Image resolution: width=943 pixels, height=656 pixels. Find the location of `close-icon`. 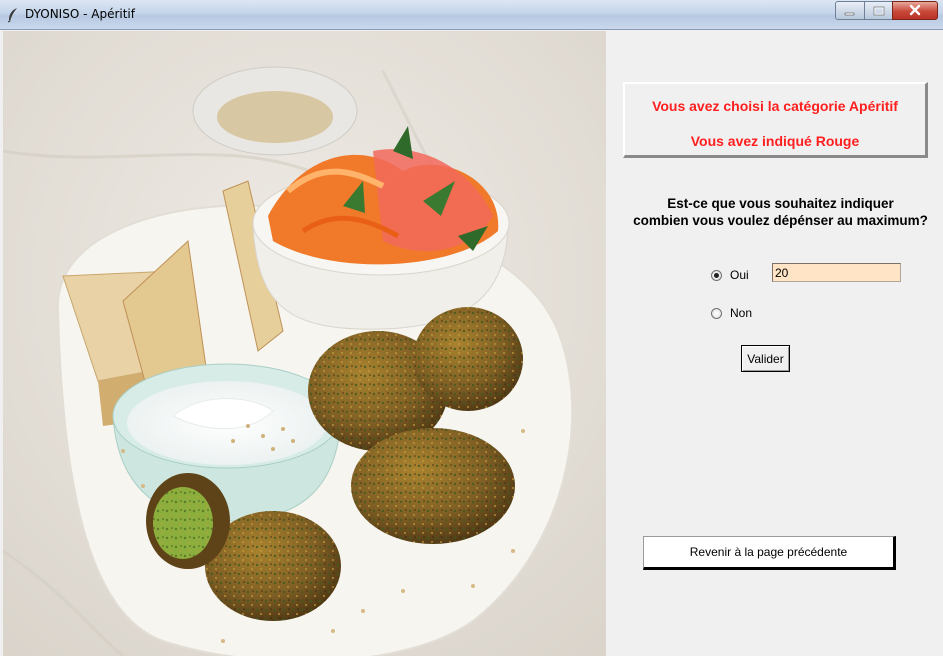

close-icon is located at coordinates (915, 10).